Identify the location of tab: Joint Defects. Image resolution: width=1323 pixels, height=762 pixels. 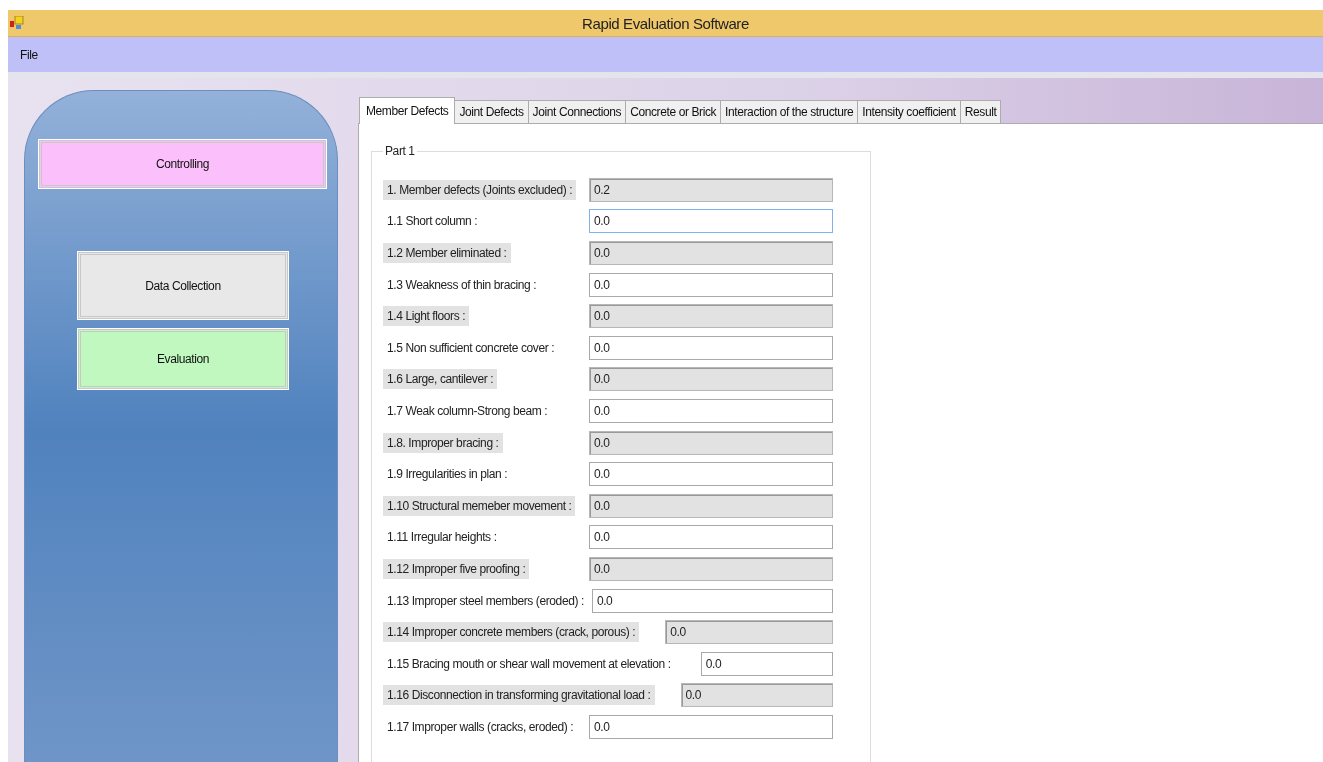
(491, 111).